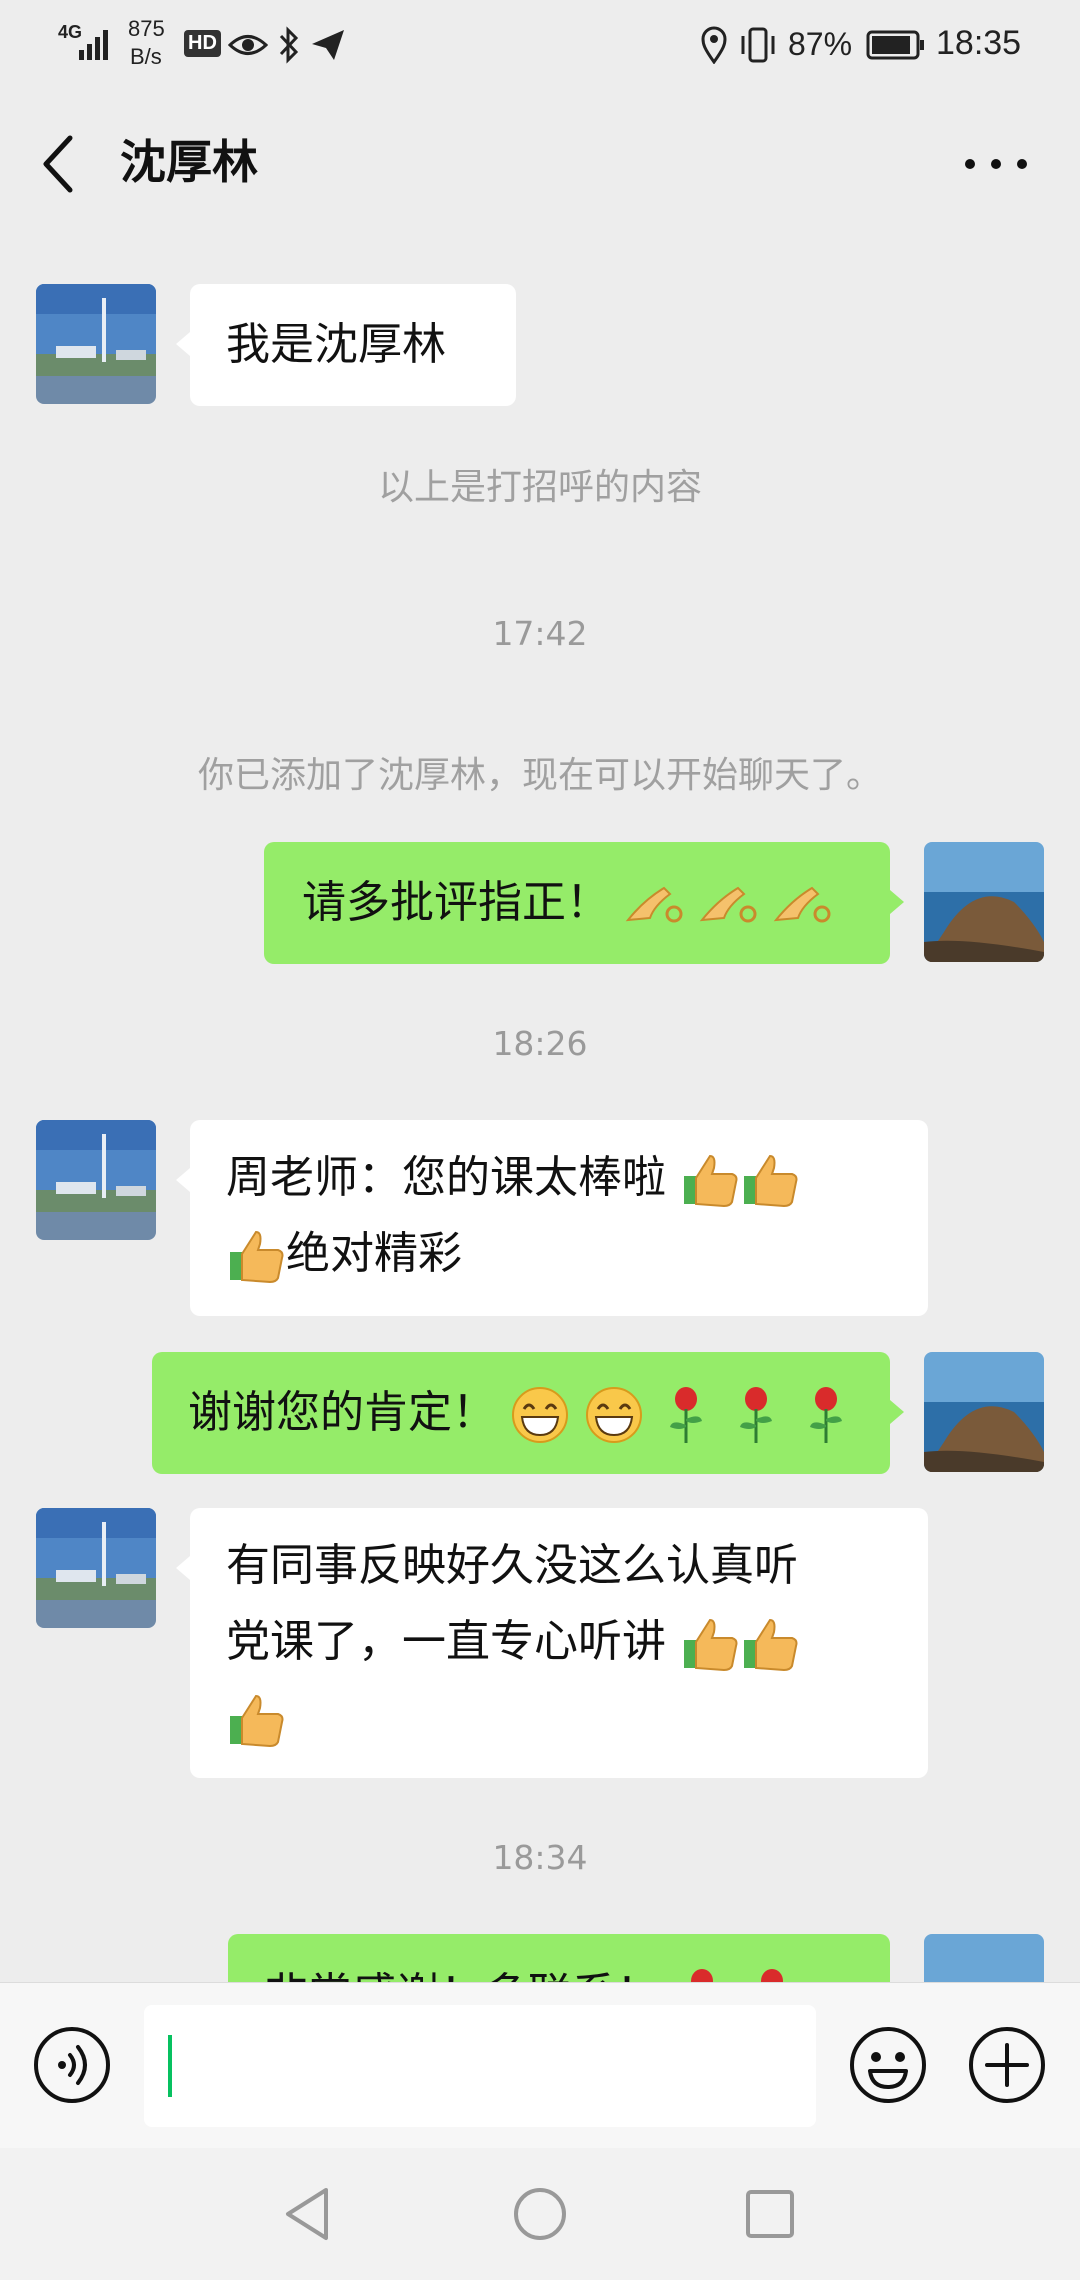 This screenshot has width=1080, height=2280. I want to click on message-text: 非常感谢！多联系！, so click(462, 1975).